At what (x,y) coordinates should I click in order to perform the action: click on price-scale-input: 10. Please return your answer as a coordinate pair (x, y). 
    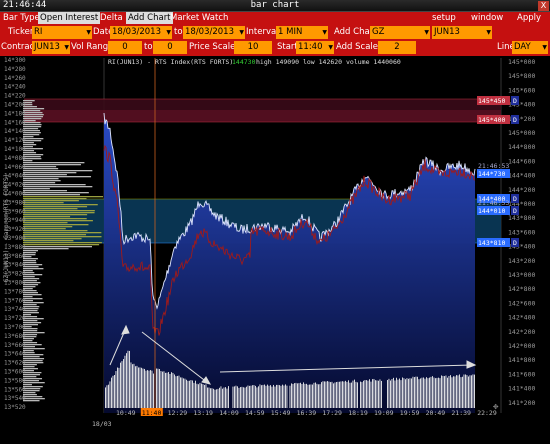
    Looking at the image, I should click on (253, 47).